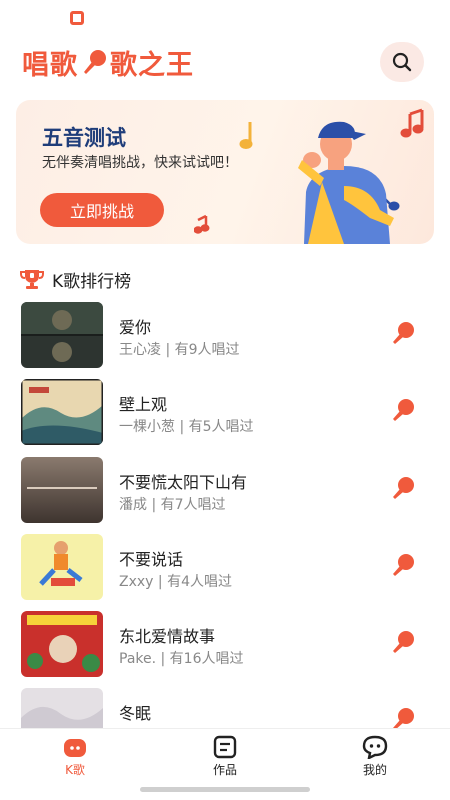 The height and width of the screenshot is (800, 450). Describe the element at coordinates (225, 333) in the screenshot. I see `list-item: 爱你 王心凌 | 有9人唱过` at that location.